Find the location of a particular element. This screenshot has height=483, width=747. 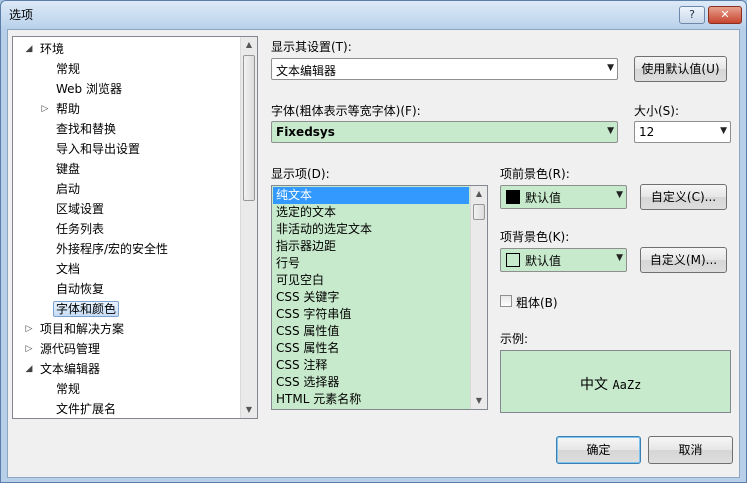

tree-item: 启动 is located at coordinates (68, 189).